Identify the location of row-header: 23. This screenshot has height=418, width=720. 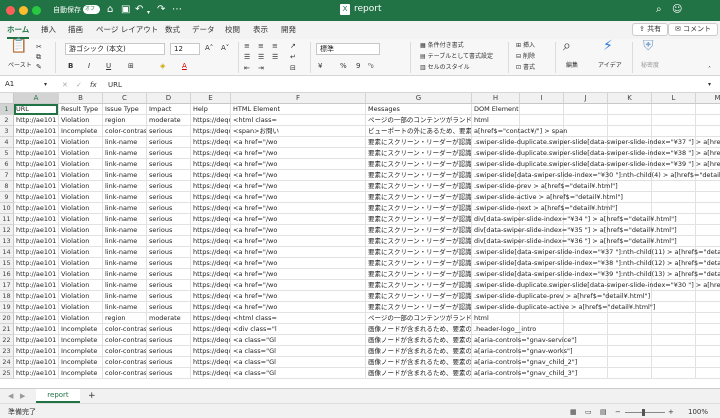
(7, 351).